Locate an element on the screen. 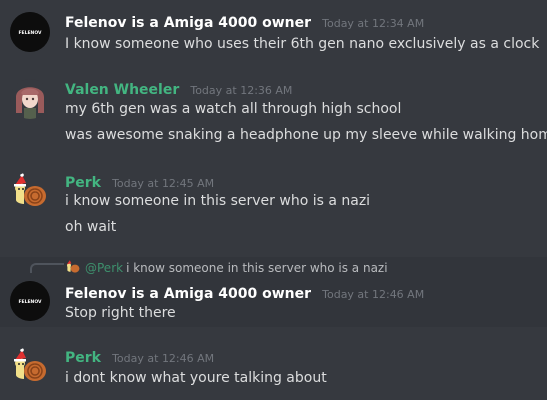 This screenshot has height=400, width=547. timestamp: Today at 12:45 AM is located at coordinates (163, 183).